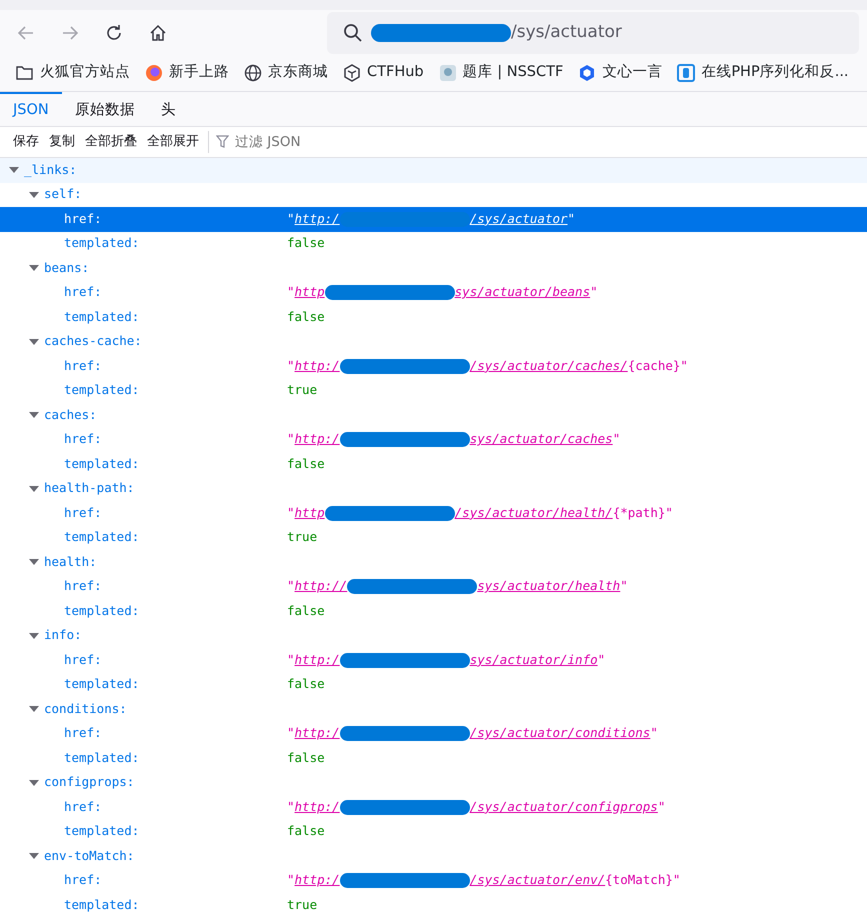  Describe the element at coordinates (433, 170) in the screenshot. I see `tree-node-row: _links:` at that location.